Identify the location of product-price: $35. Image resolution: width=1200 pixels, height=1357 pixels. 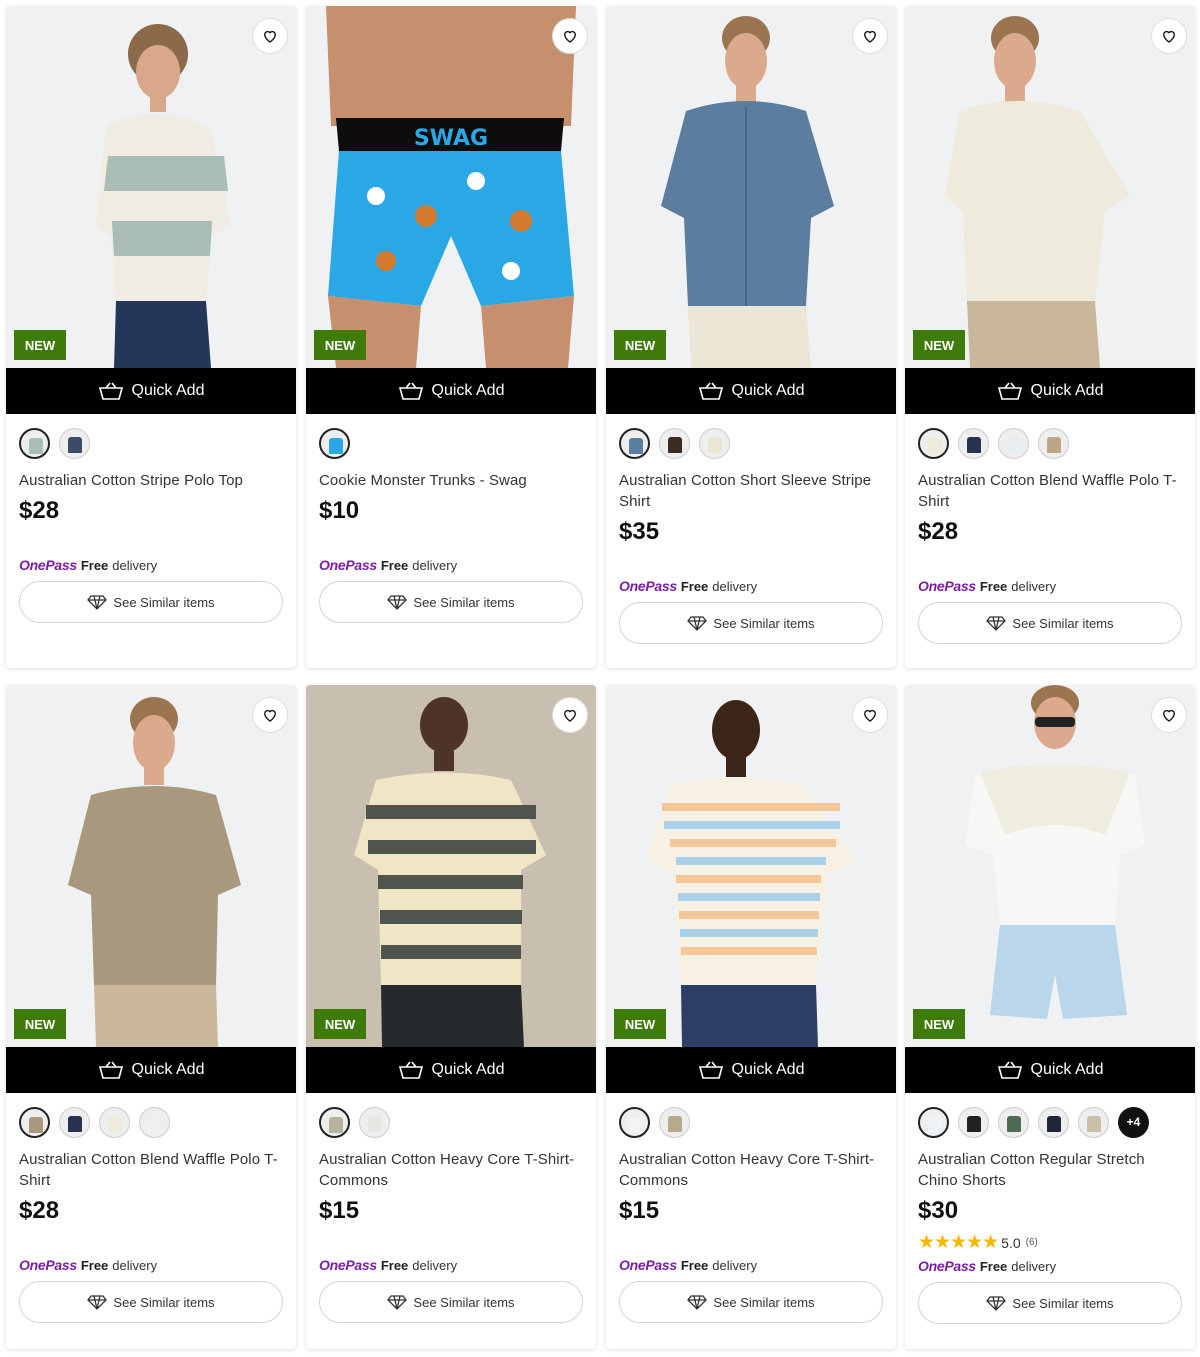
(639, 531).